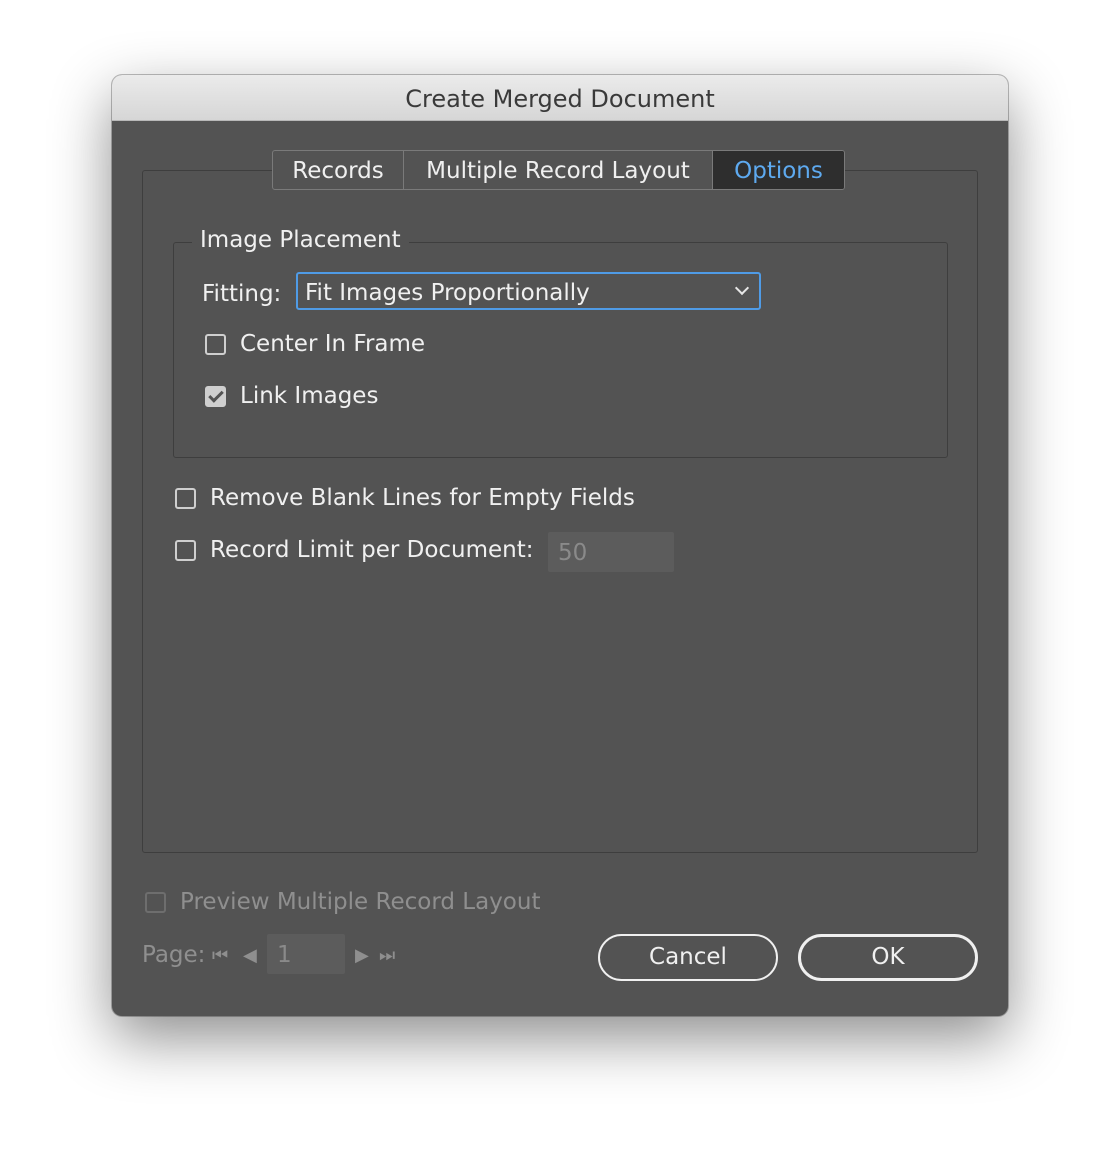 This screenshot has width=1120, height=1164. What do you see at coordinates (215, 344) in the screenshot?
I see `center-in-frame-checkbox` at bounding box center [215, 344].